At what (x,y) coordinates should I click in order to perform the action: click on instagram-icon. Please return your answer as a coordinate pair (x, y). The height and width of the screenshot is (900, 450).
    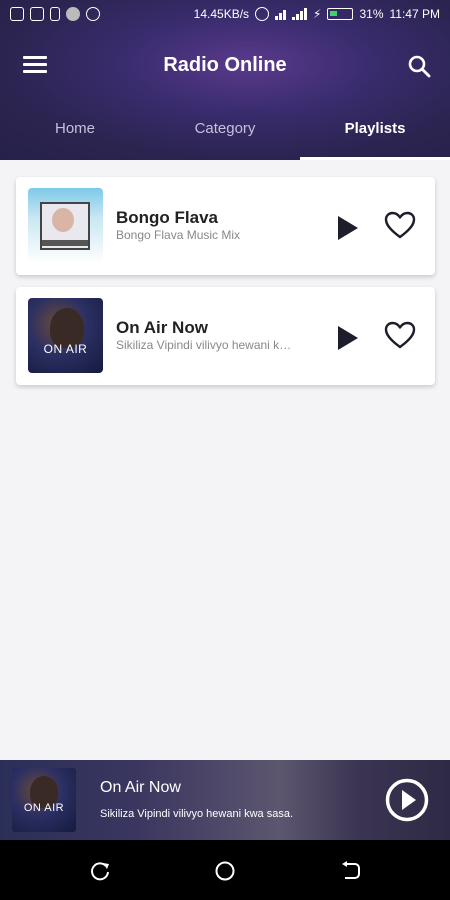
    Looking at the image, I should click on (17, 14).